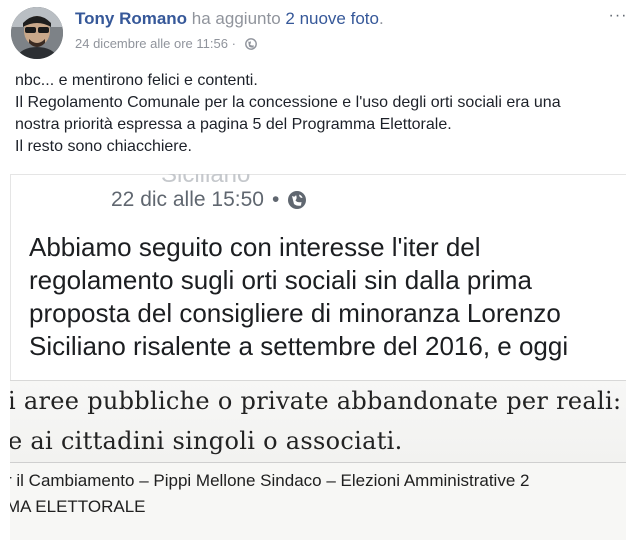  What do you see at coordinates (618, 16) in the screenshot?
I see `more-options-icon: ···` at bounding box center [618, 16].